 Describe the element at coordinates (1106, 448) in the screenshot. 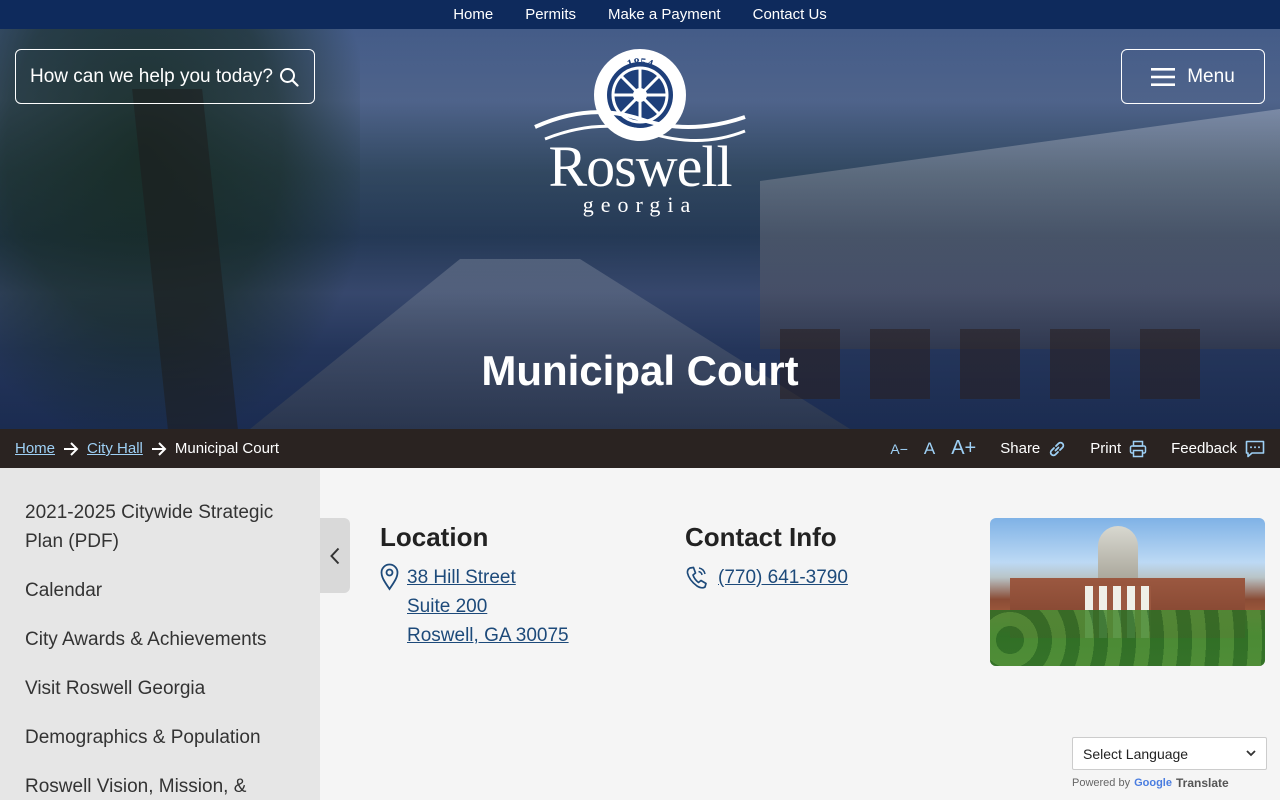

I see `print-label: Print` at that location.